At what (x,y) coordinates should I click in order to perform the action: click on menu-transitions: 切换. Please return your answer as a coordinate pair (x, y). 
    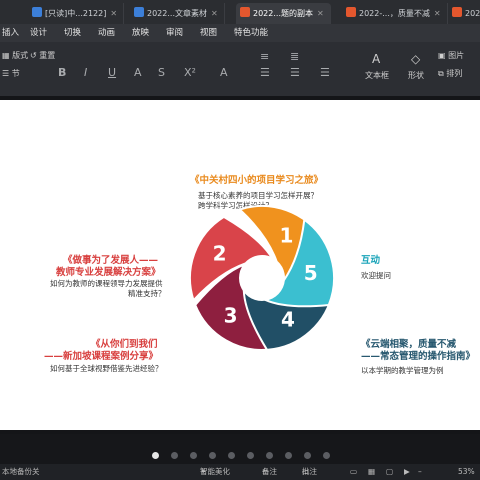
    Looking at the image, I should click on (72, 33).